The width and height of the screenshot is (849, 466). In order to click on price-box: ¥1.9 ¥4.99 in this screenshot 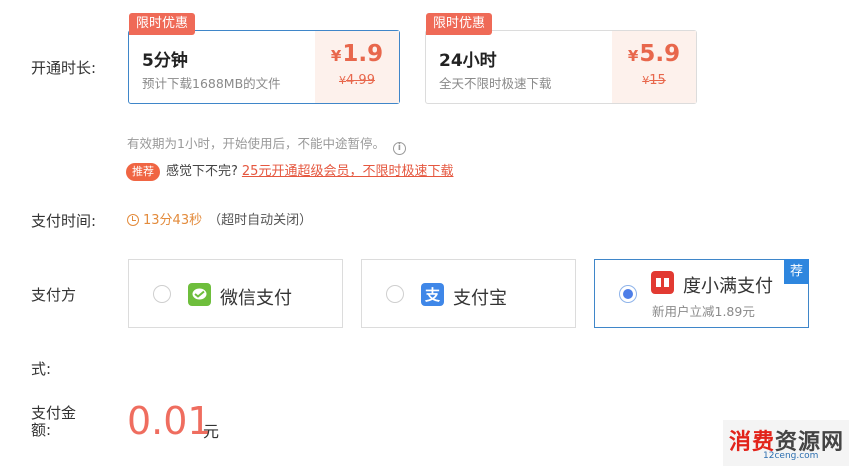, I will do `click(357, 67)`.